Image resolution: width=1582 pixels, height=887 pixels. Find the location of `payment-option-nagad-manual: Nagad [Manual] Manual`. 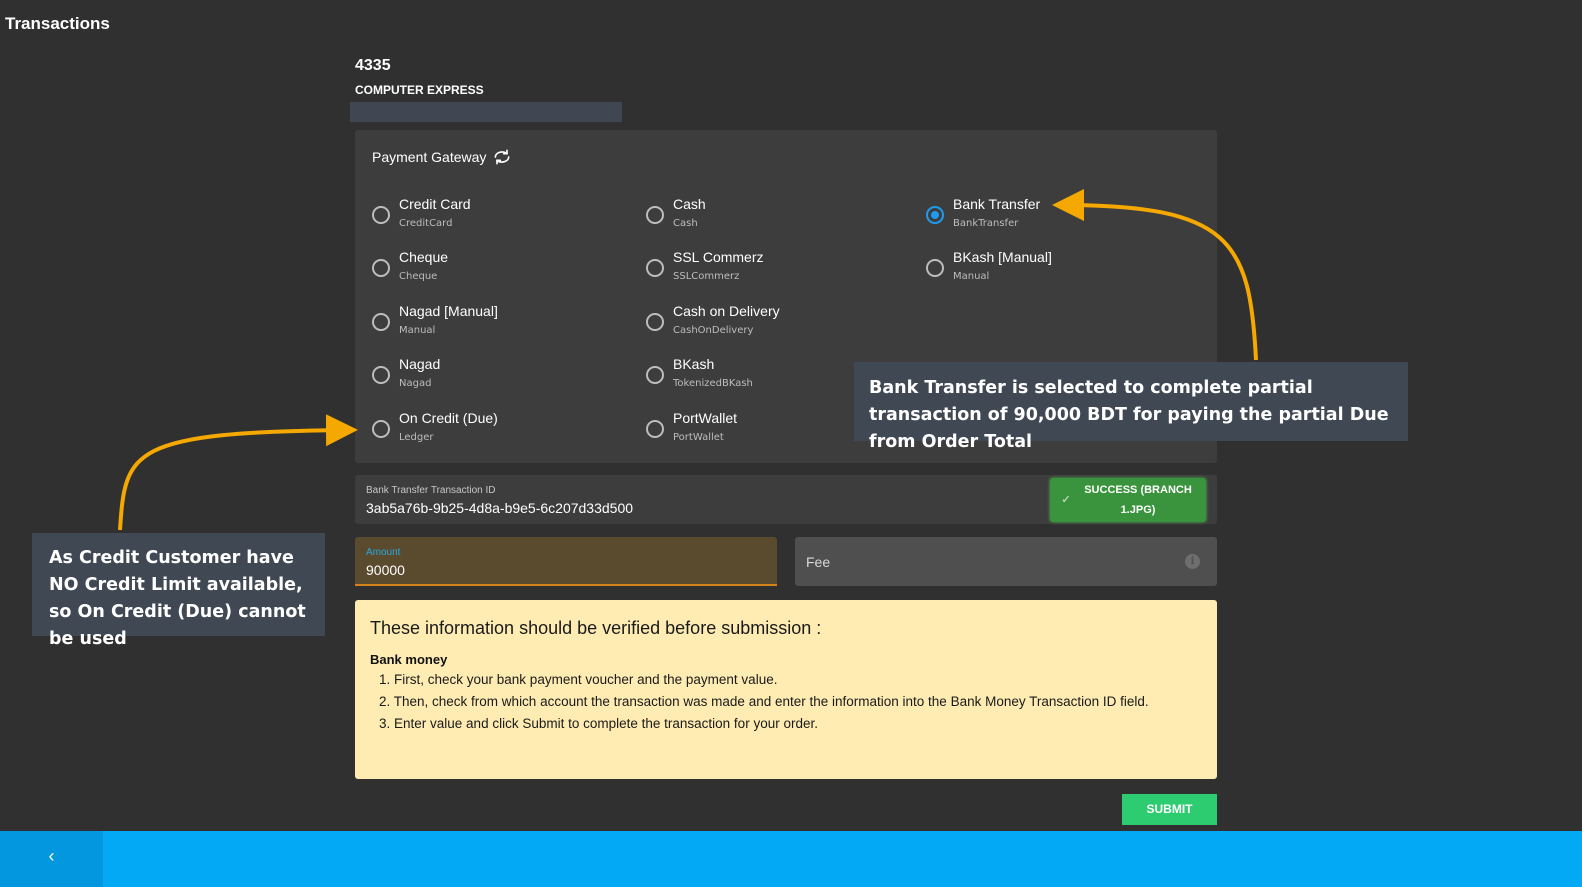

payment-option-nagad-manual: Nagad [Manual] Manual is located at coordinates (435, 319).